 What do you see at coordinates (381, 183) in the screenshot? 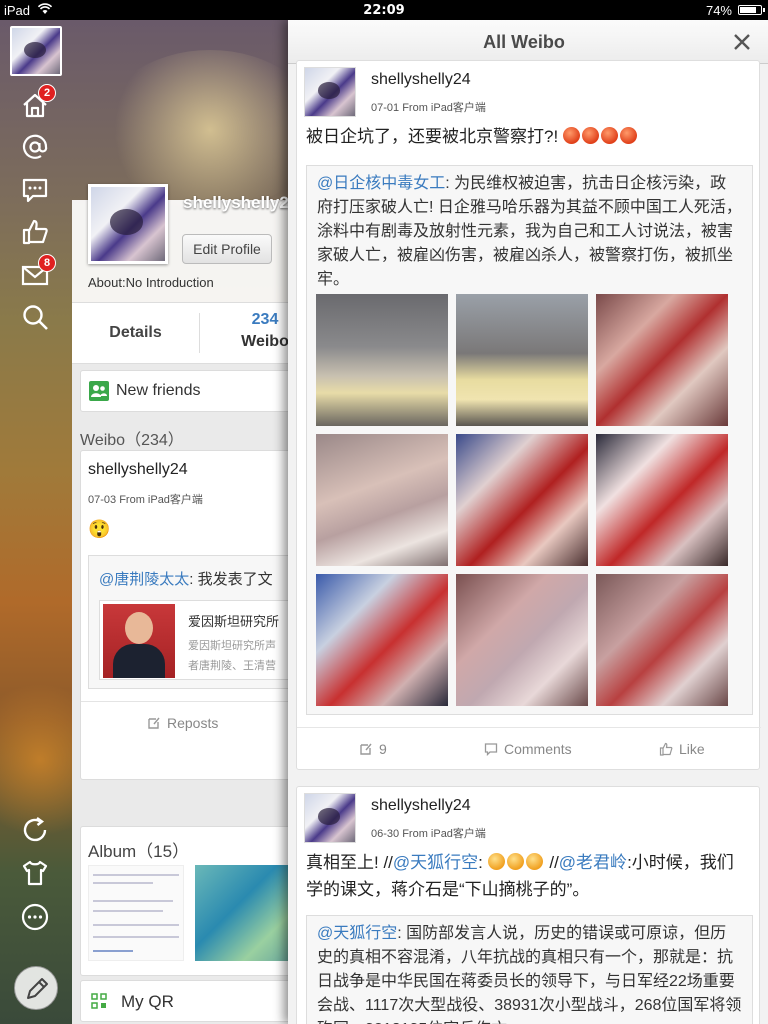
I see `mention-link: @日企核中毒女工` at bounding box center [381, 183].